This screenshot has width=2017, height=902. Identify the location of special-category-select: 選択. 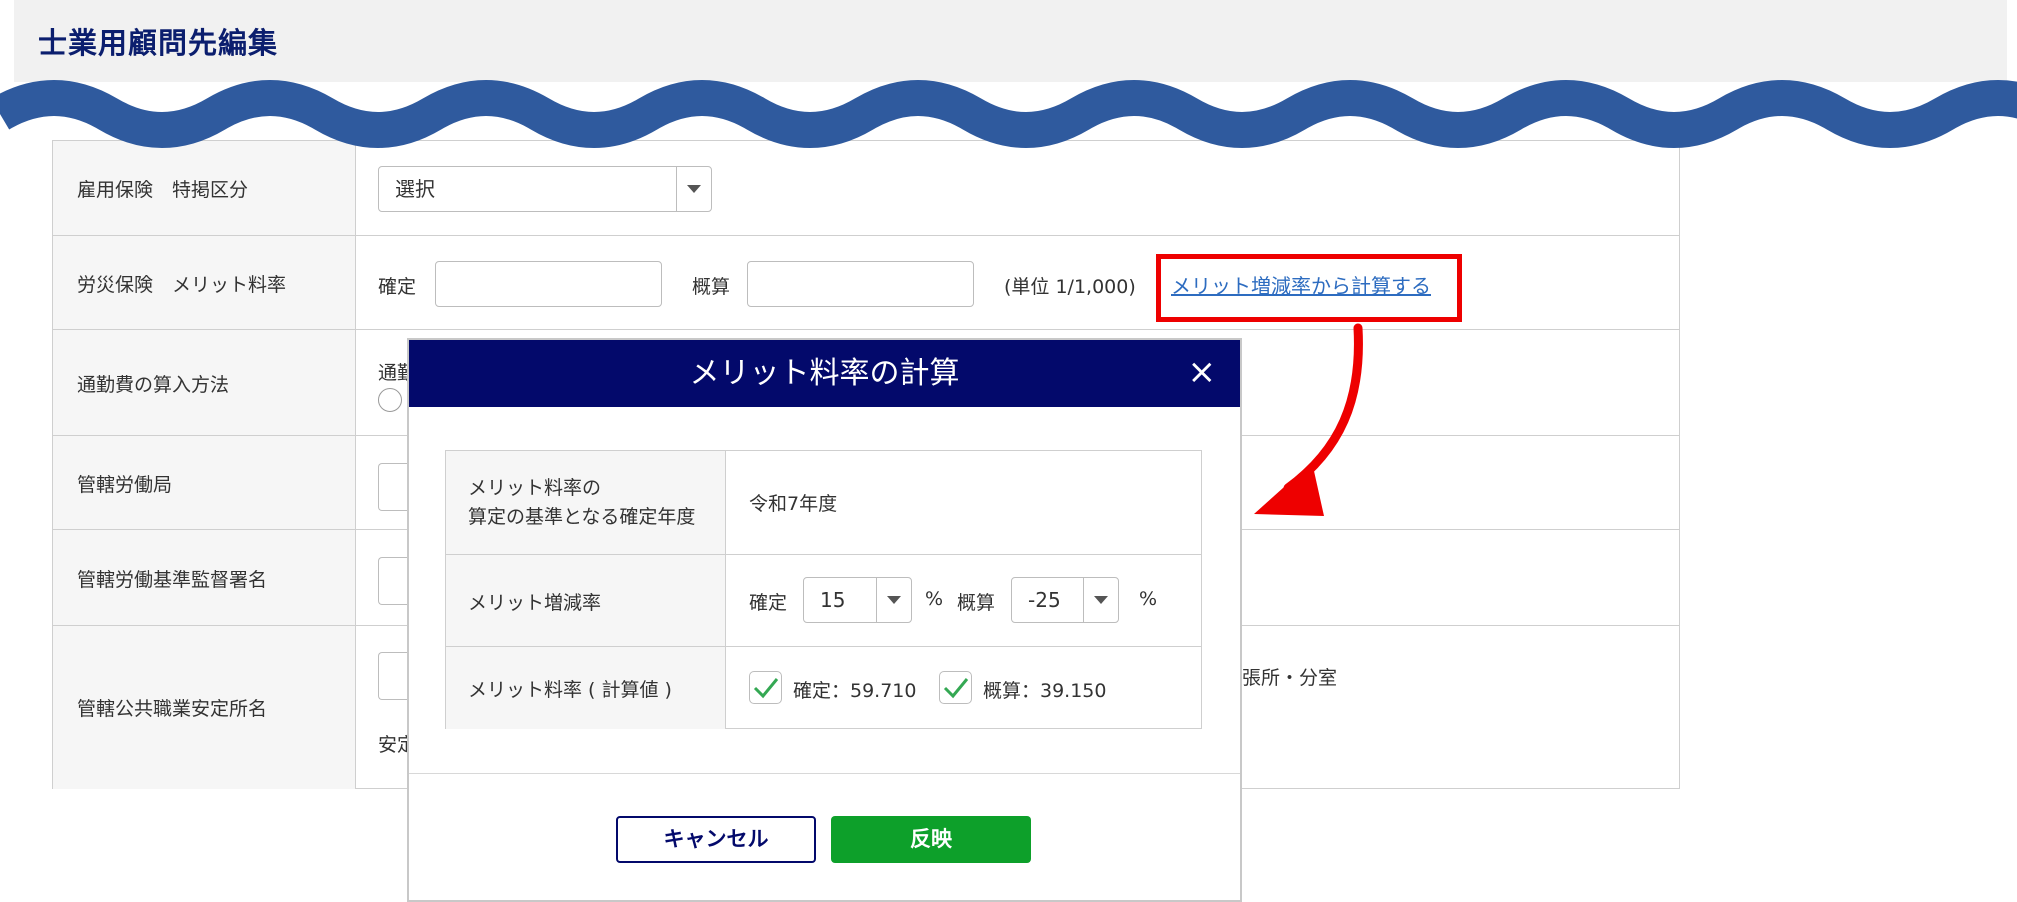
(545, 189).